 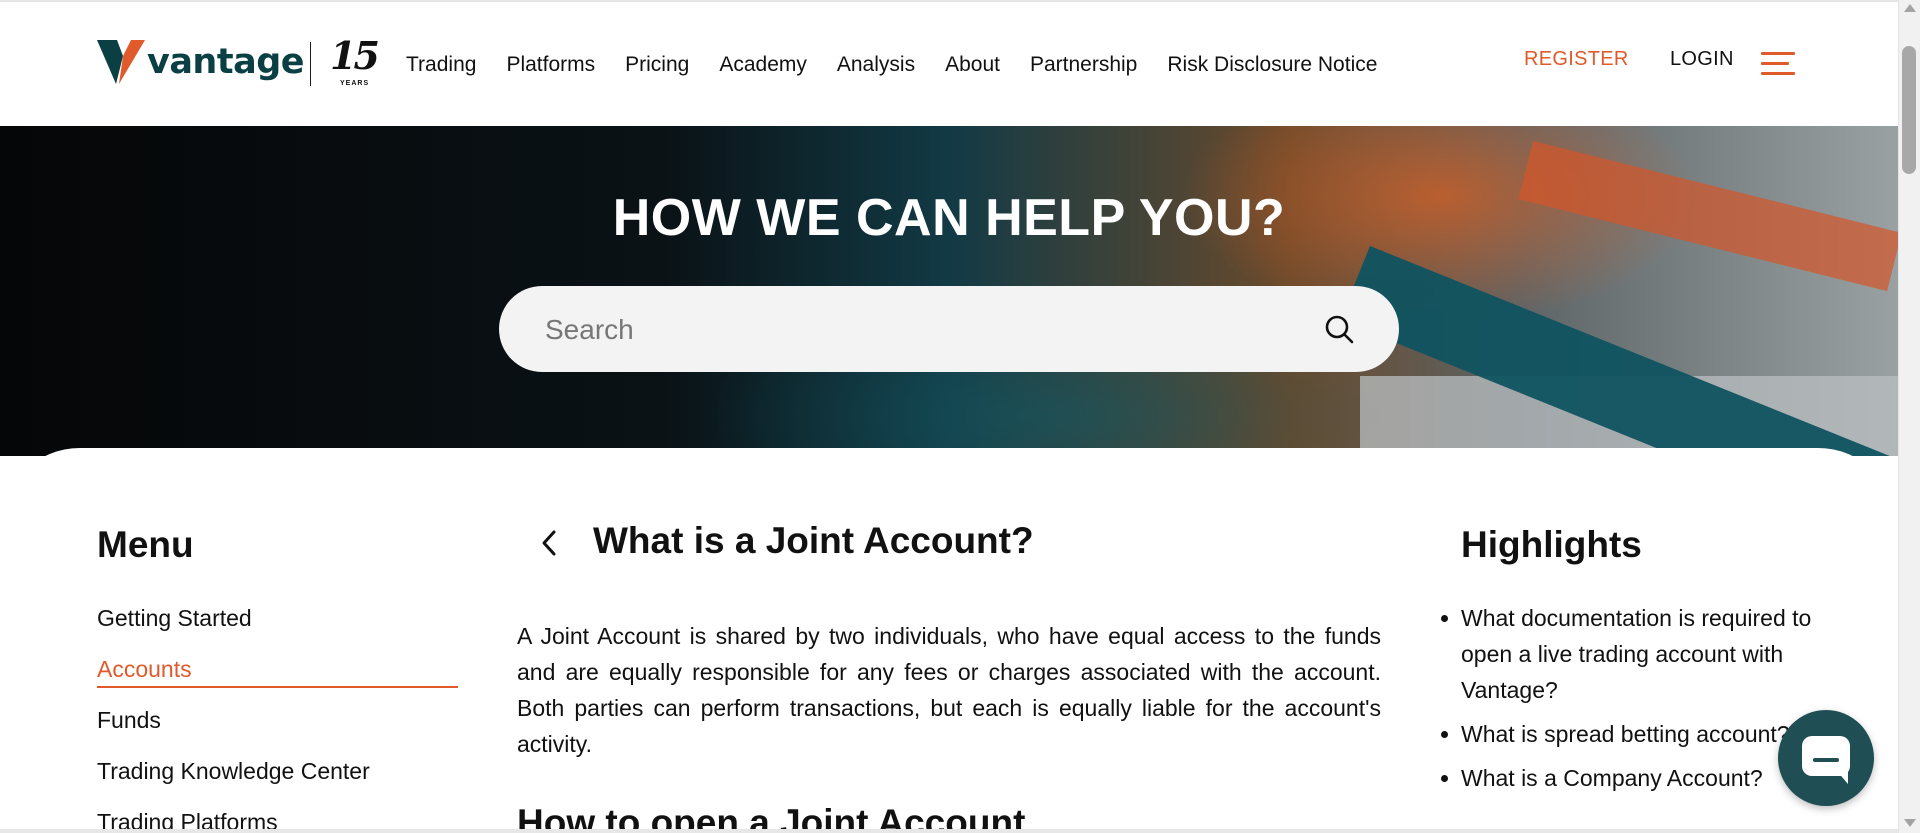 What do you see at coordinates (226, 62) in the screenshot?
I see `logo-wordmark: vantage` at bounding box center [226, 62].